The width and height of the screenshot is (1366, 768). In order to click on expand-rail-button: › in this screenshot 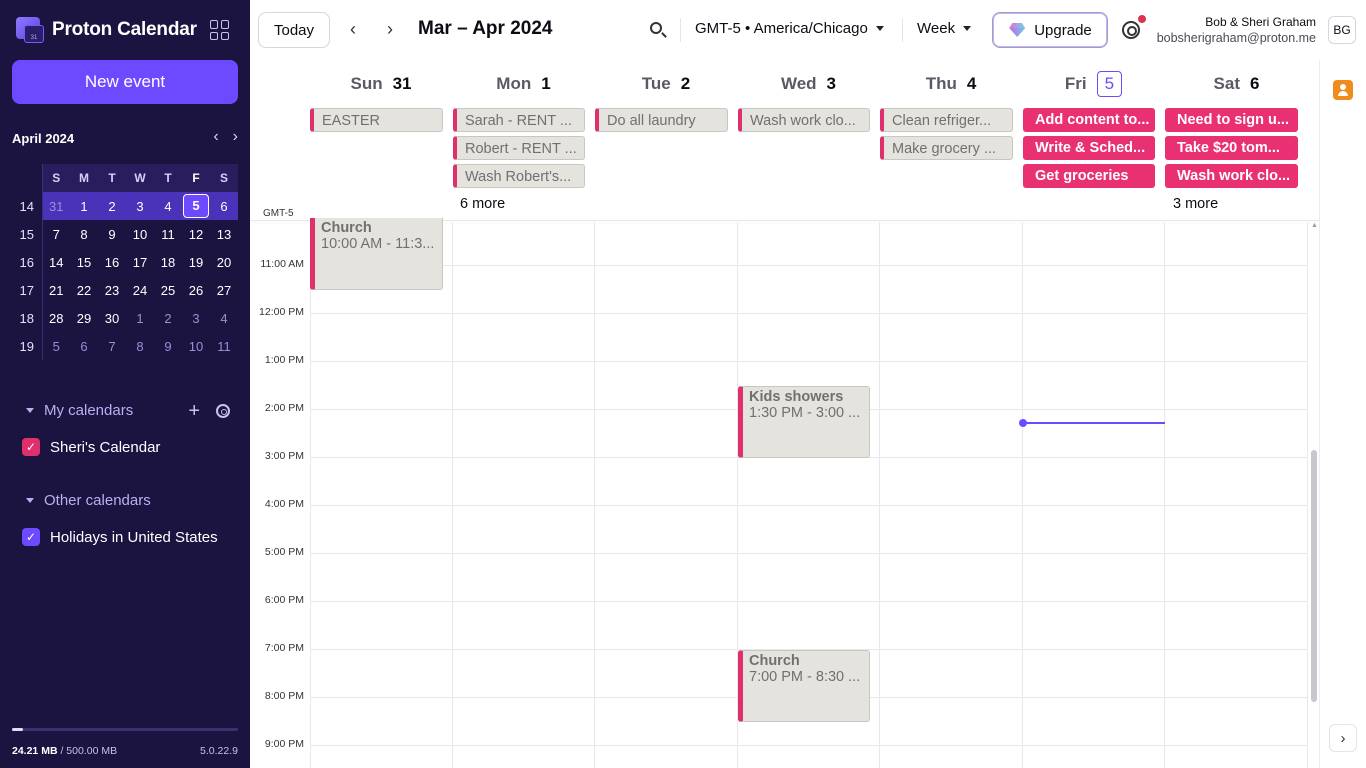, I will do `click(1343, 738)`.